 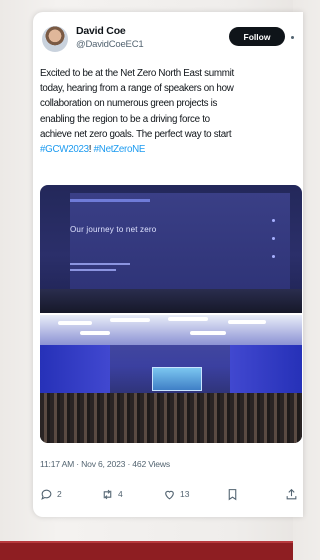 I want to click on hashtag-line: #GCW2023! #NetZeroNE, so click(x=171, y=149).